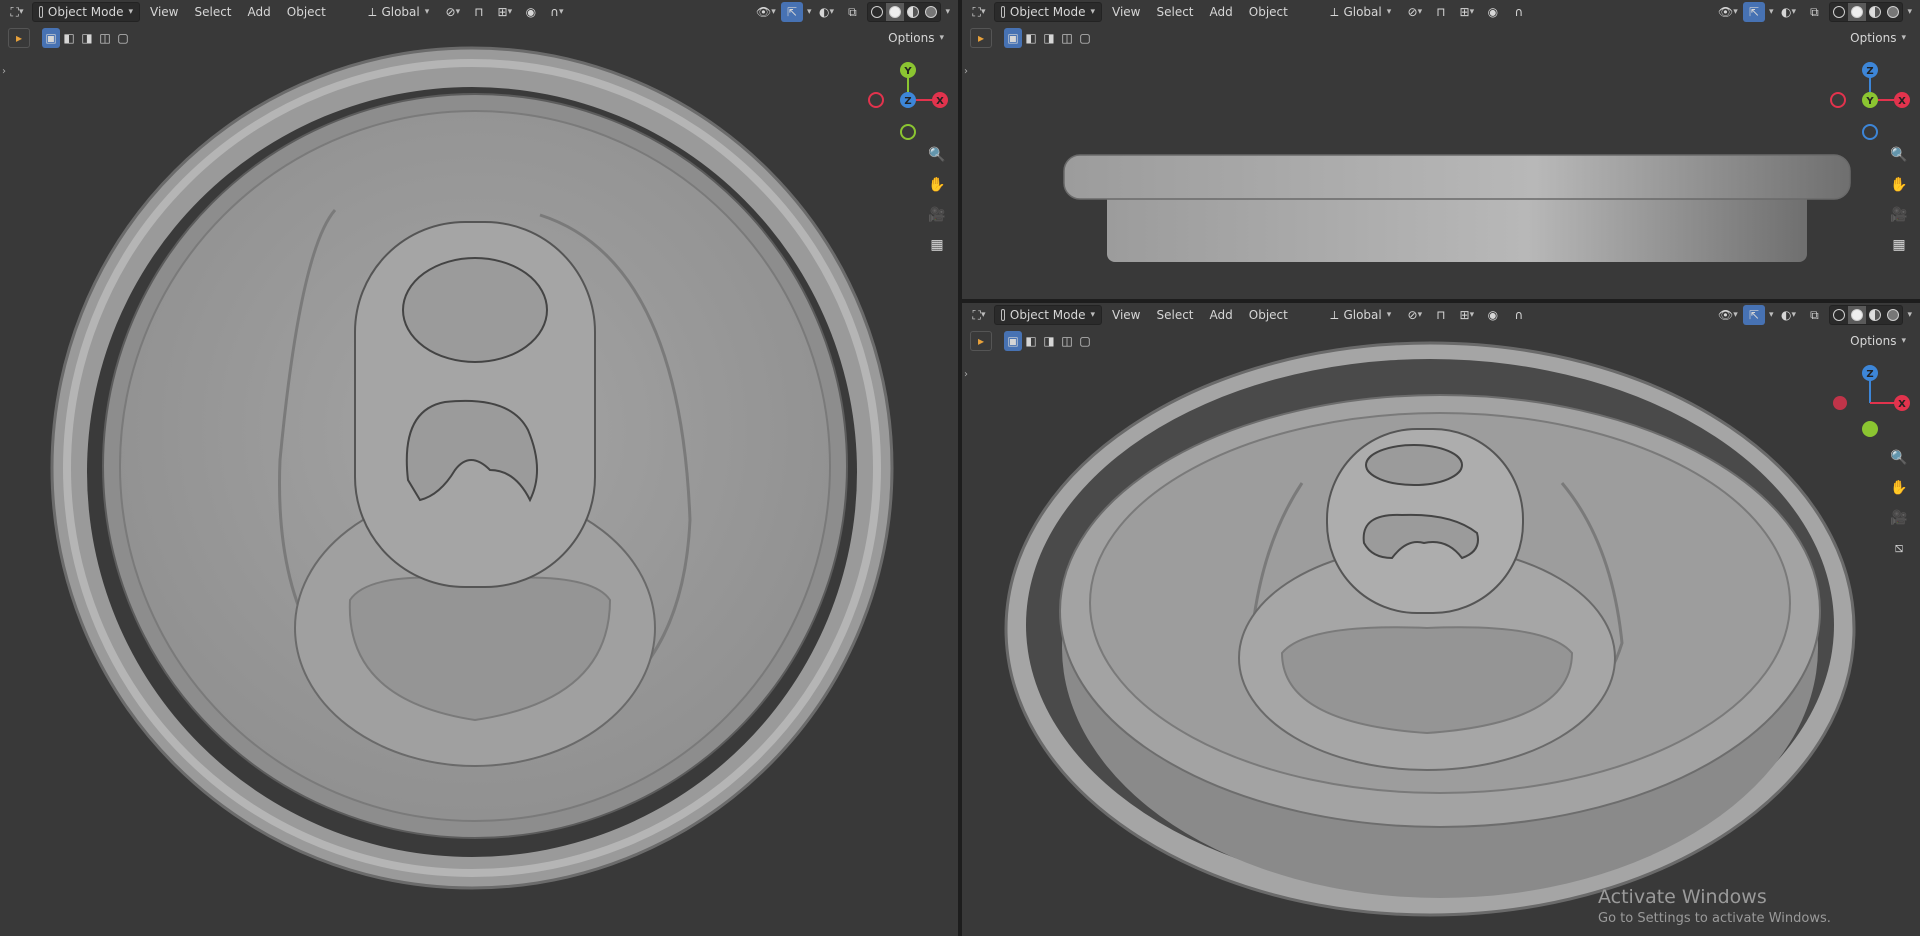 This screenshot has width=1920, height=936. I want to click on perspective-toggle-button: ⧅, so click(1899, 548).